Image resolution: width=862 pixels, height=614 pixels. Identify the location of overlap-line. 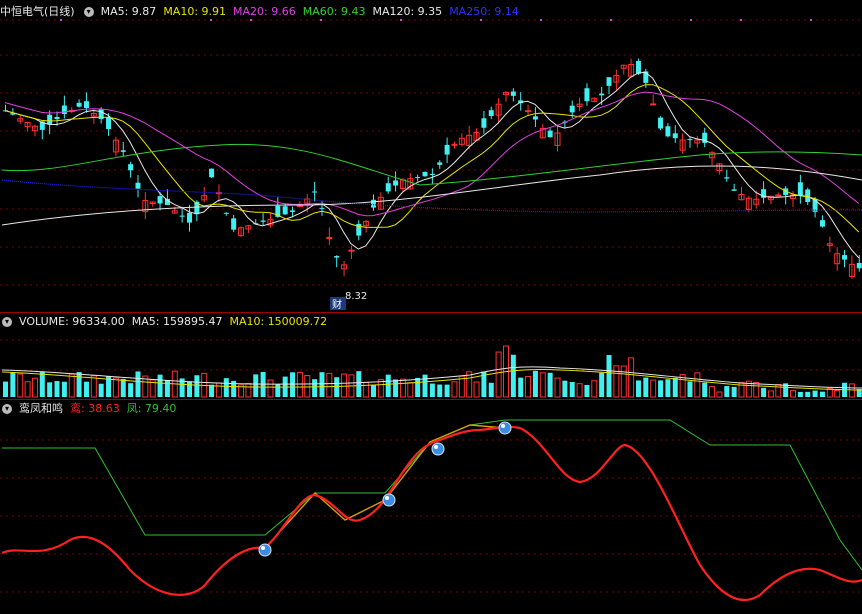
(385, 486).